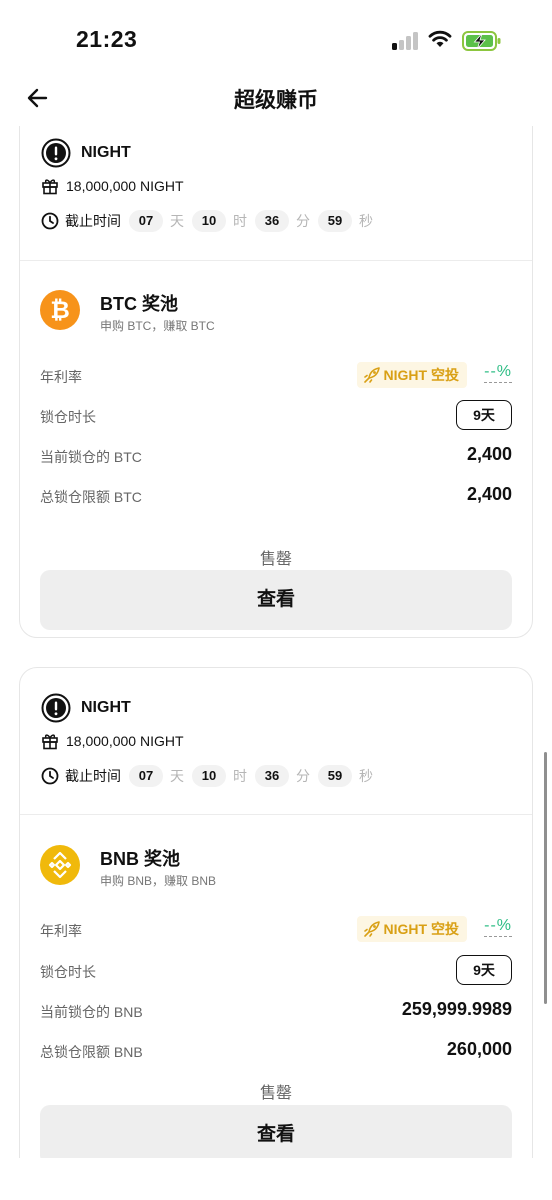 Image resolution: width=552 pixels, height=1200 pixels. Describe the element at coordinates (489, 494) in the screenshot. I see `total-limit-value: 2,400` at that location.